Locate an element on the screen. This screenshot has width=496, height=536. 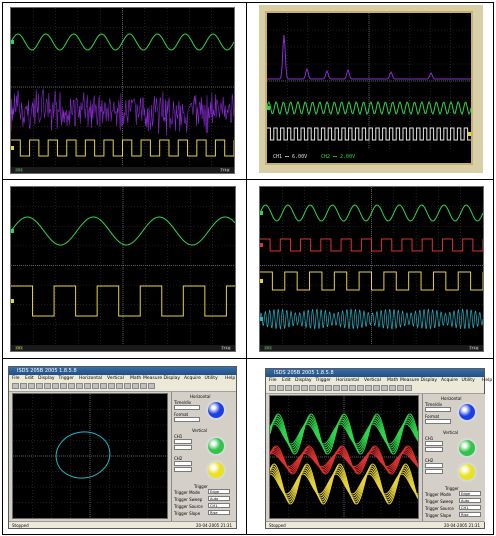
scope-screen-2: CH1 ⎓ 6.00V CH2 ⎓ 2.00V is located at coordinates (369, 88).